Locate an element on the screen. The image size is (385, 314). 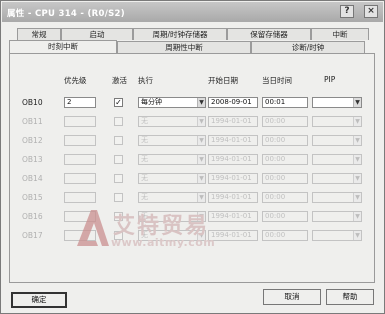
ob-label: OB10 is located at coordinates (32, 102).